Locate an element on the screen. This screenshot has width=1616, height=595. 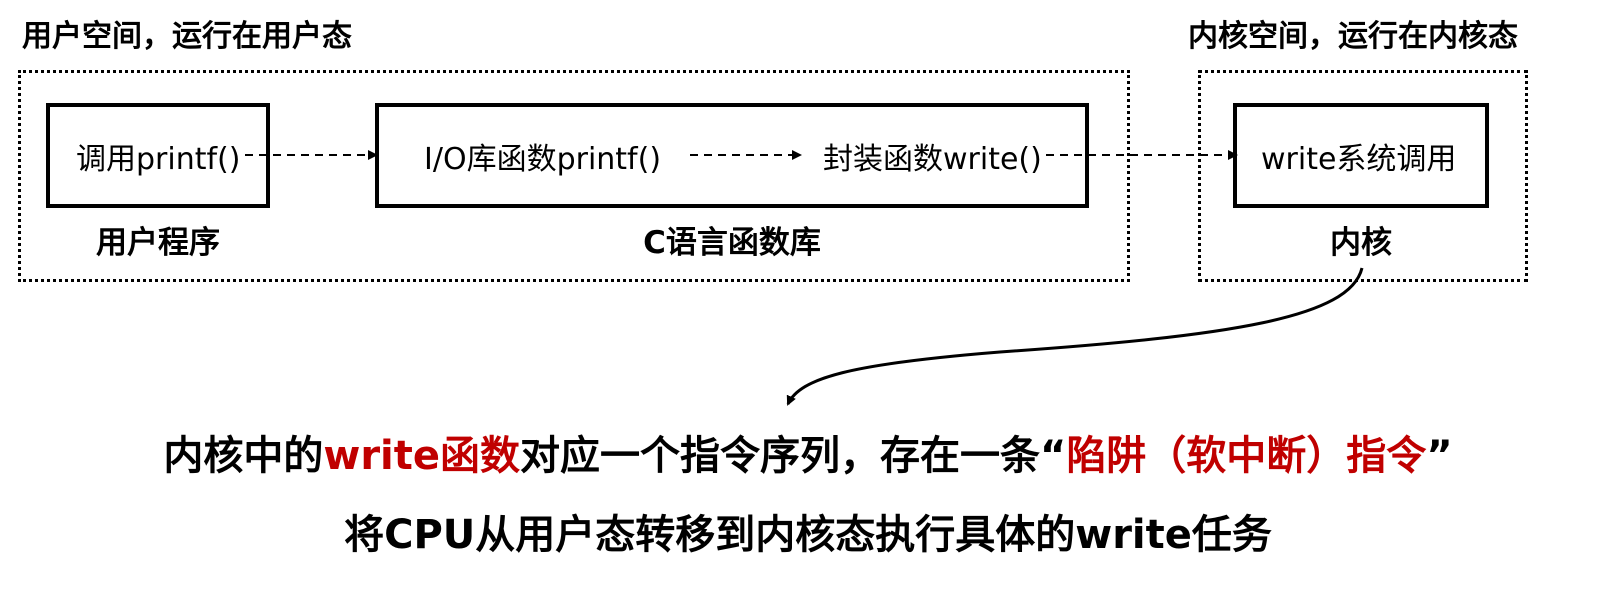
curved-arrow-kernel-to-explanation is located at coordinates (1075, 336).